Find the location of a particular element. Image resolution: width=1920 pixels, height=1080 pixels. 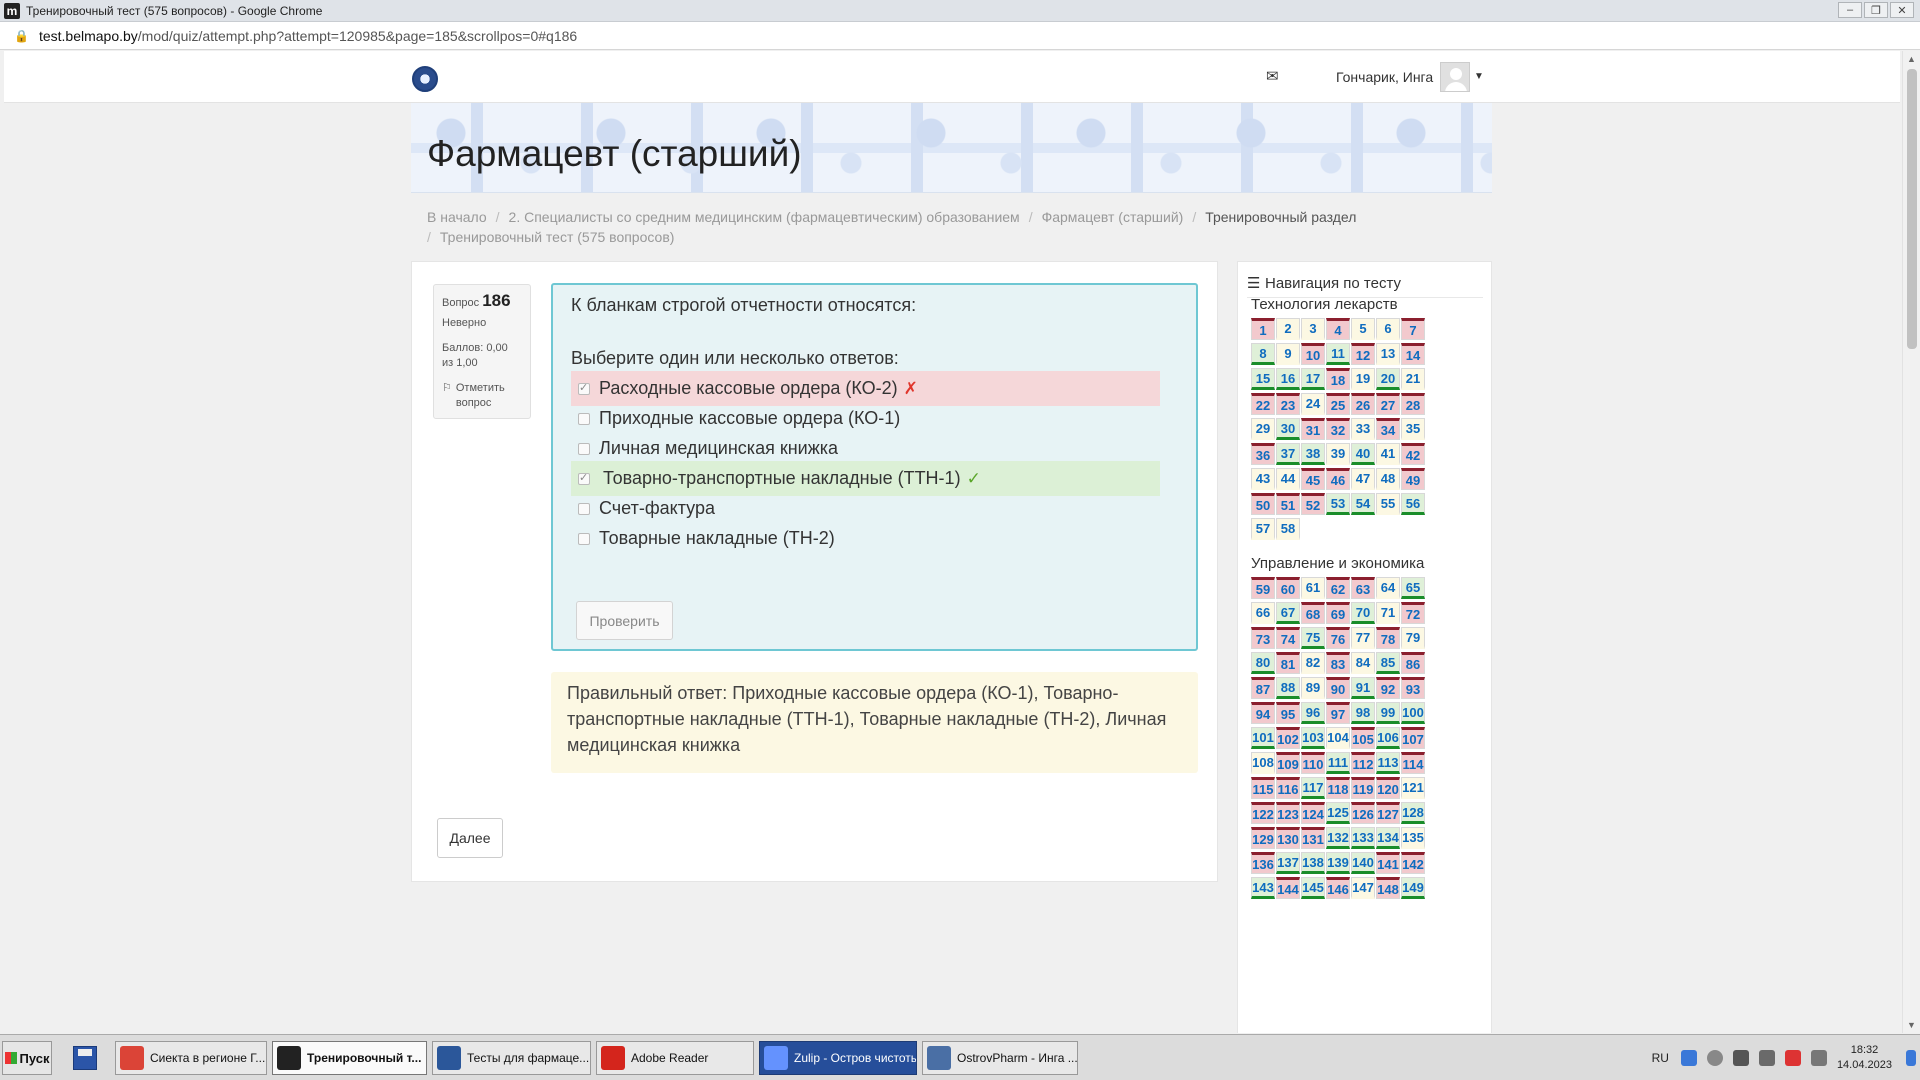

quiz-nav-question-button: 54 is located at coordinates (1363, 504).